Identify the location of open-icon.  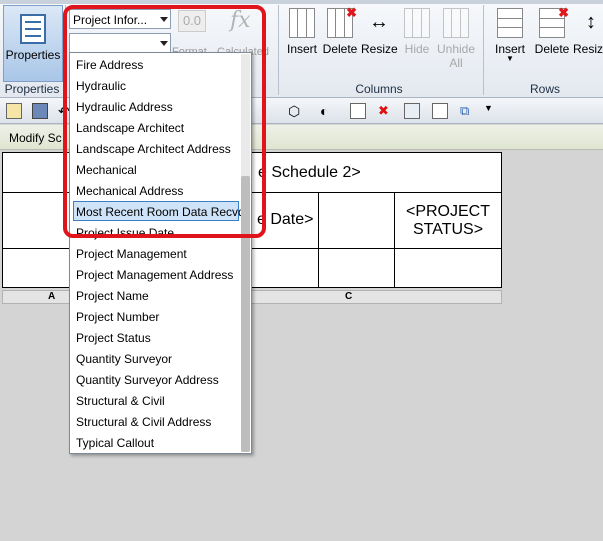
(14, 111).